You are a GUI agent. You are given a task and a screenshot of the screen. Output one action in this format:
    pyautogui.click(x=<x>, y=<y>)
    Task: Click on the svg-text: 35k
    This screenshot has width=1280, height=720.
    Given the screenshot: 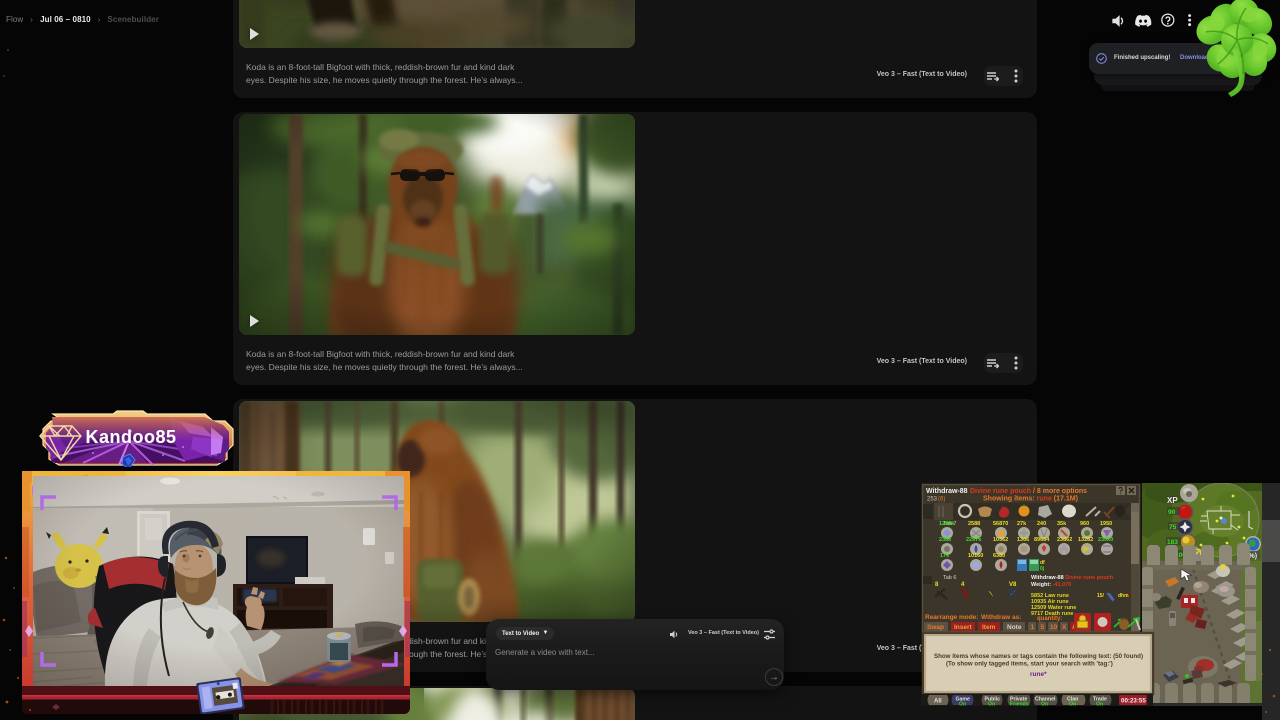 What is the action you would take?
    pyautogui.click(x=1062, y=524)
    